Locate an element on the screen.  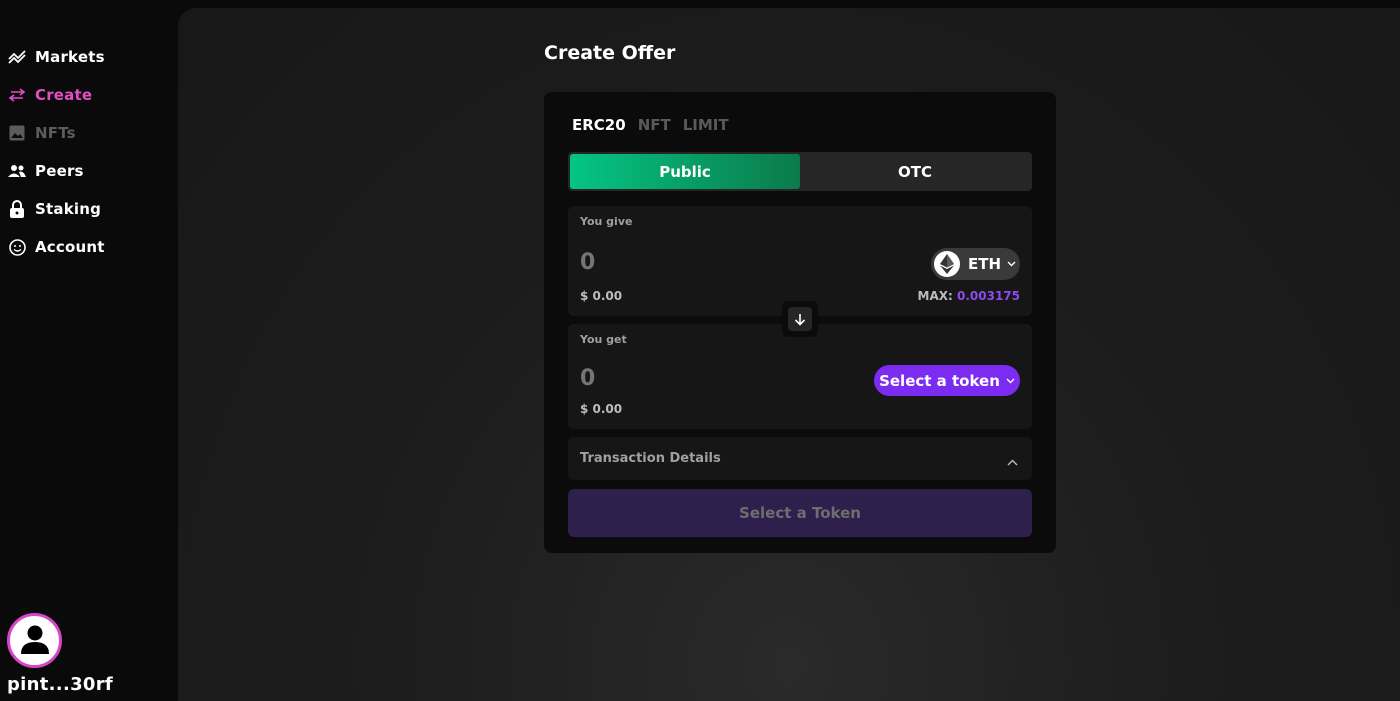
lock-icon is located at coordinates (17, 209).